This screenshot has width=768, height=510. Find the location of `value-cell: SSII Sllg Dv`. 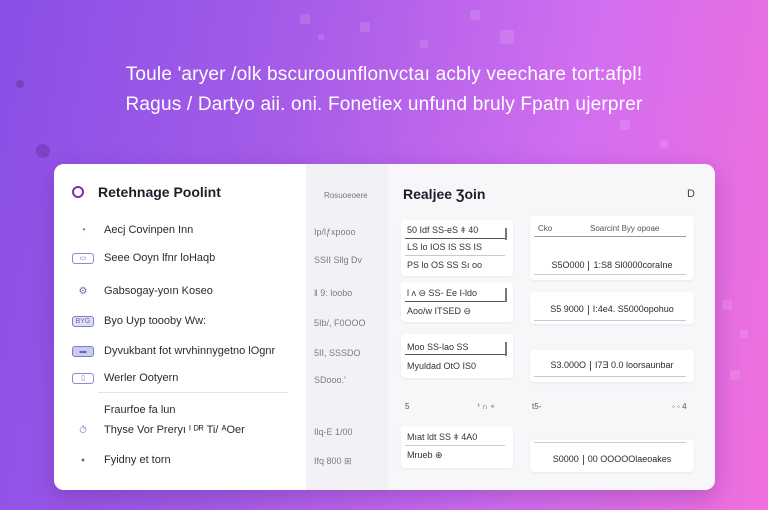

value-cell: SSII Sllg Dv is located at coordinates (338, 260).